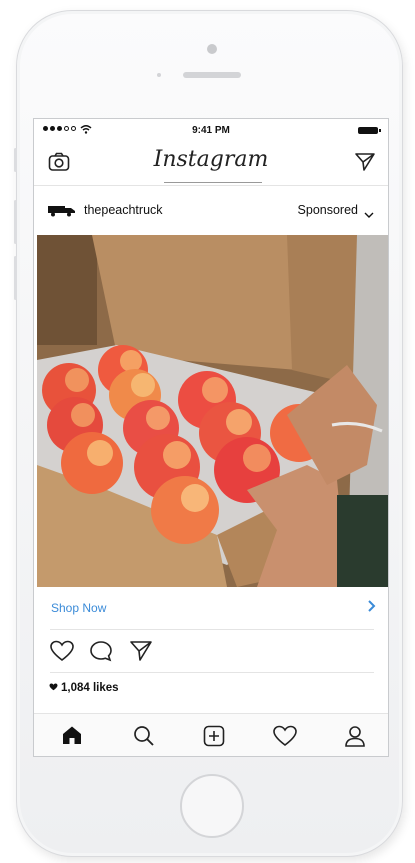  I want to click on comment-icon, so click(101, 653).